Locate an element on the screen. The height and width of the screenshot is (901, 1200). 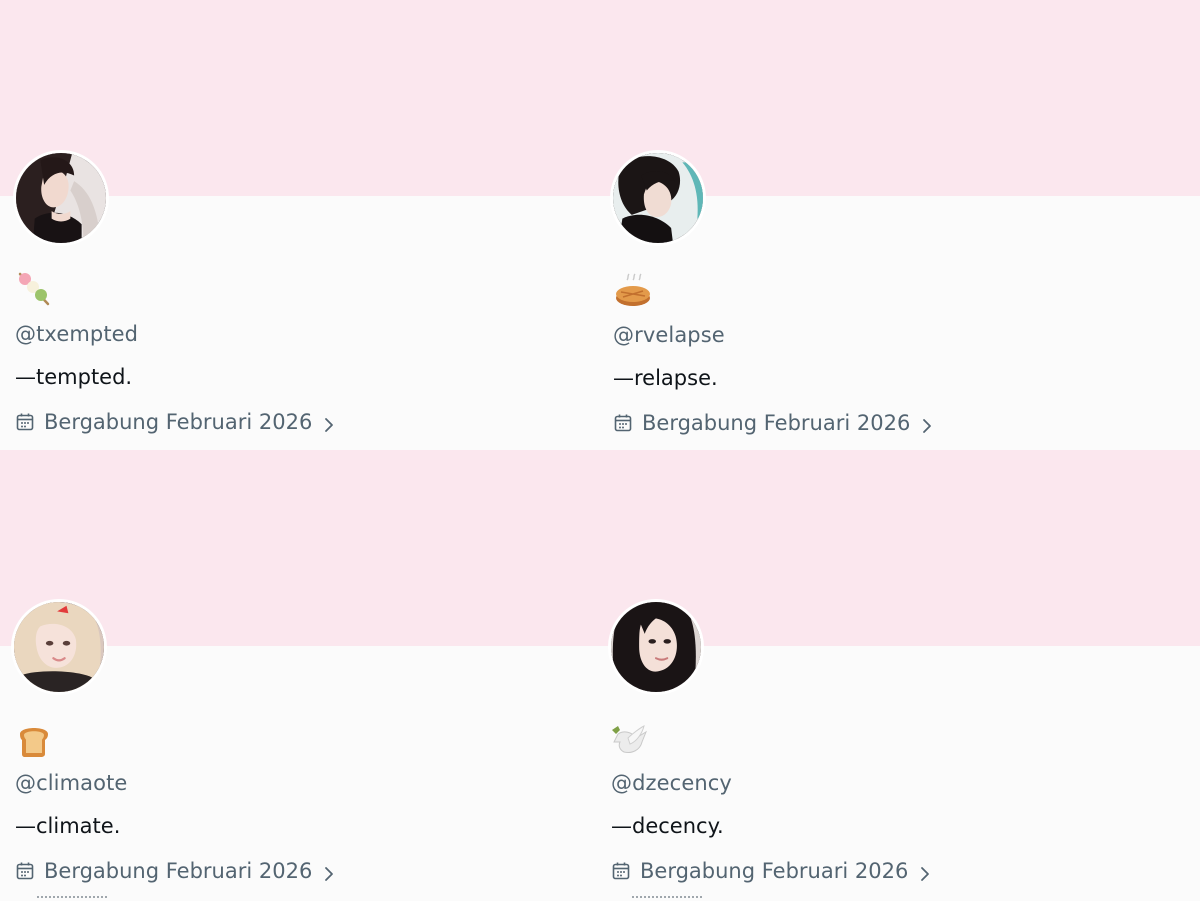
profile-handle: @txempted is located at coordinates (76, 334).